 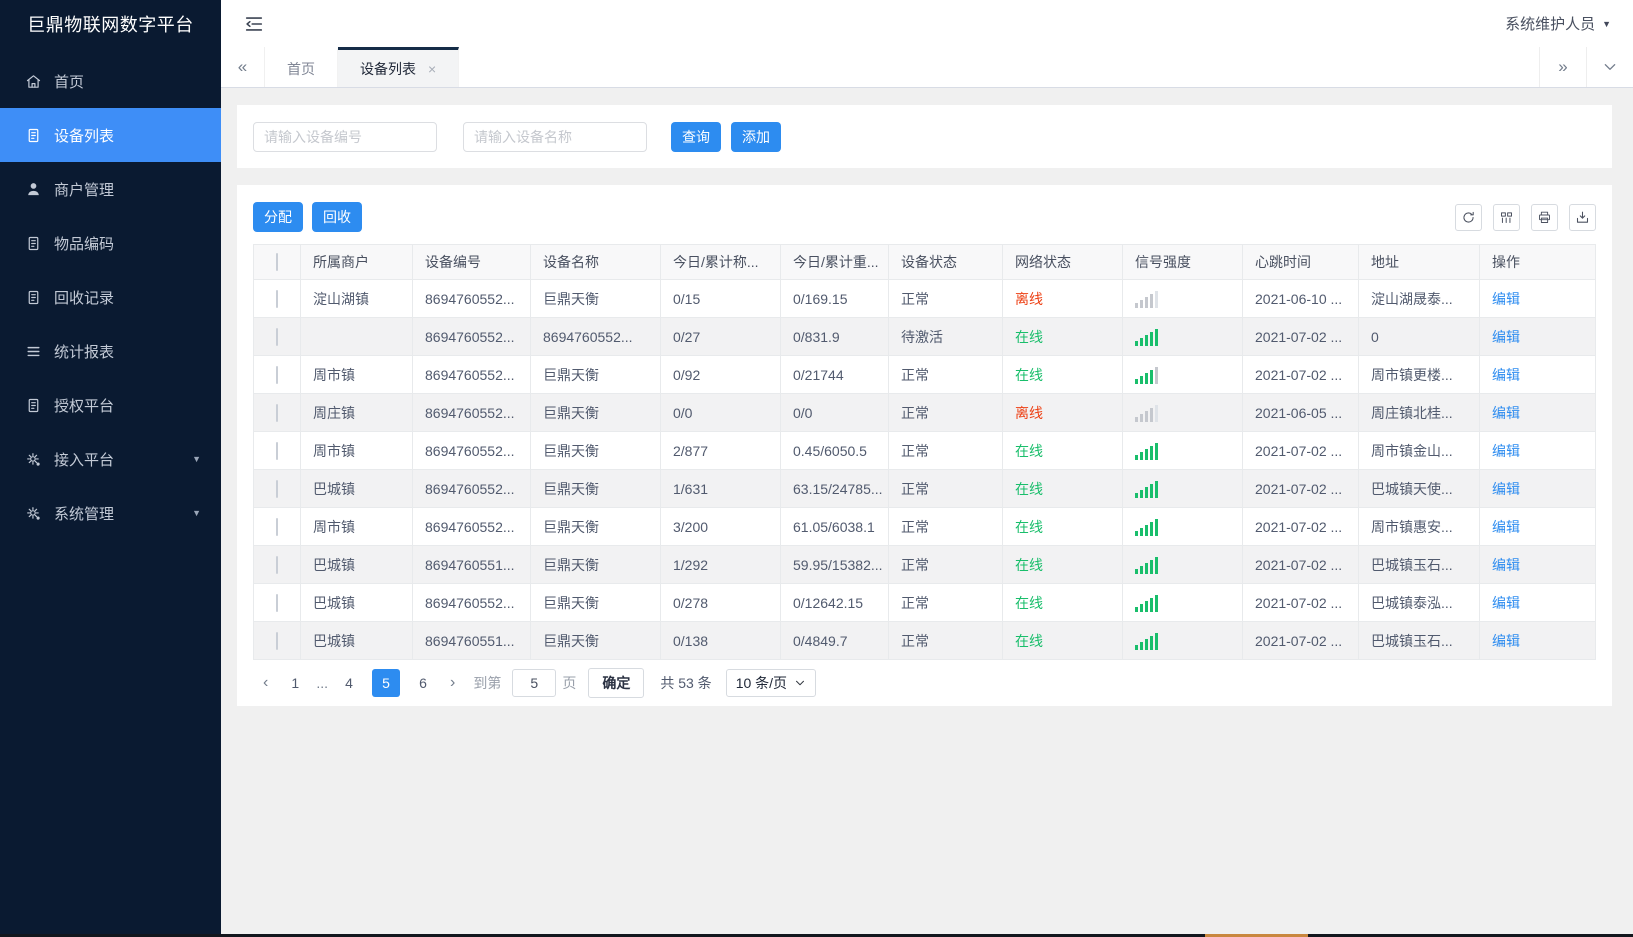 What do you see at coordinates (356, 450) in the screenshot?
I see `cell-merchant: 周市镇` at bounding box center [356, 450].